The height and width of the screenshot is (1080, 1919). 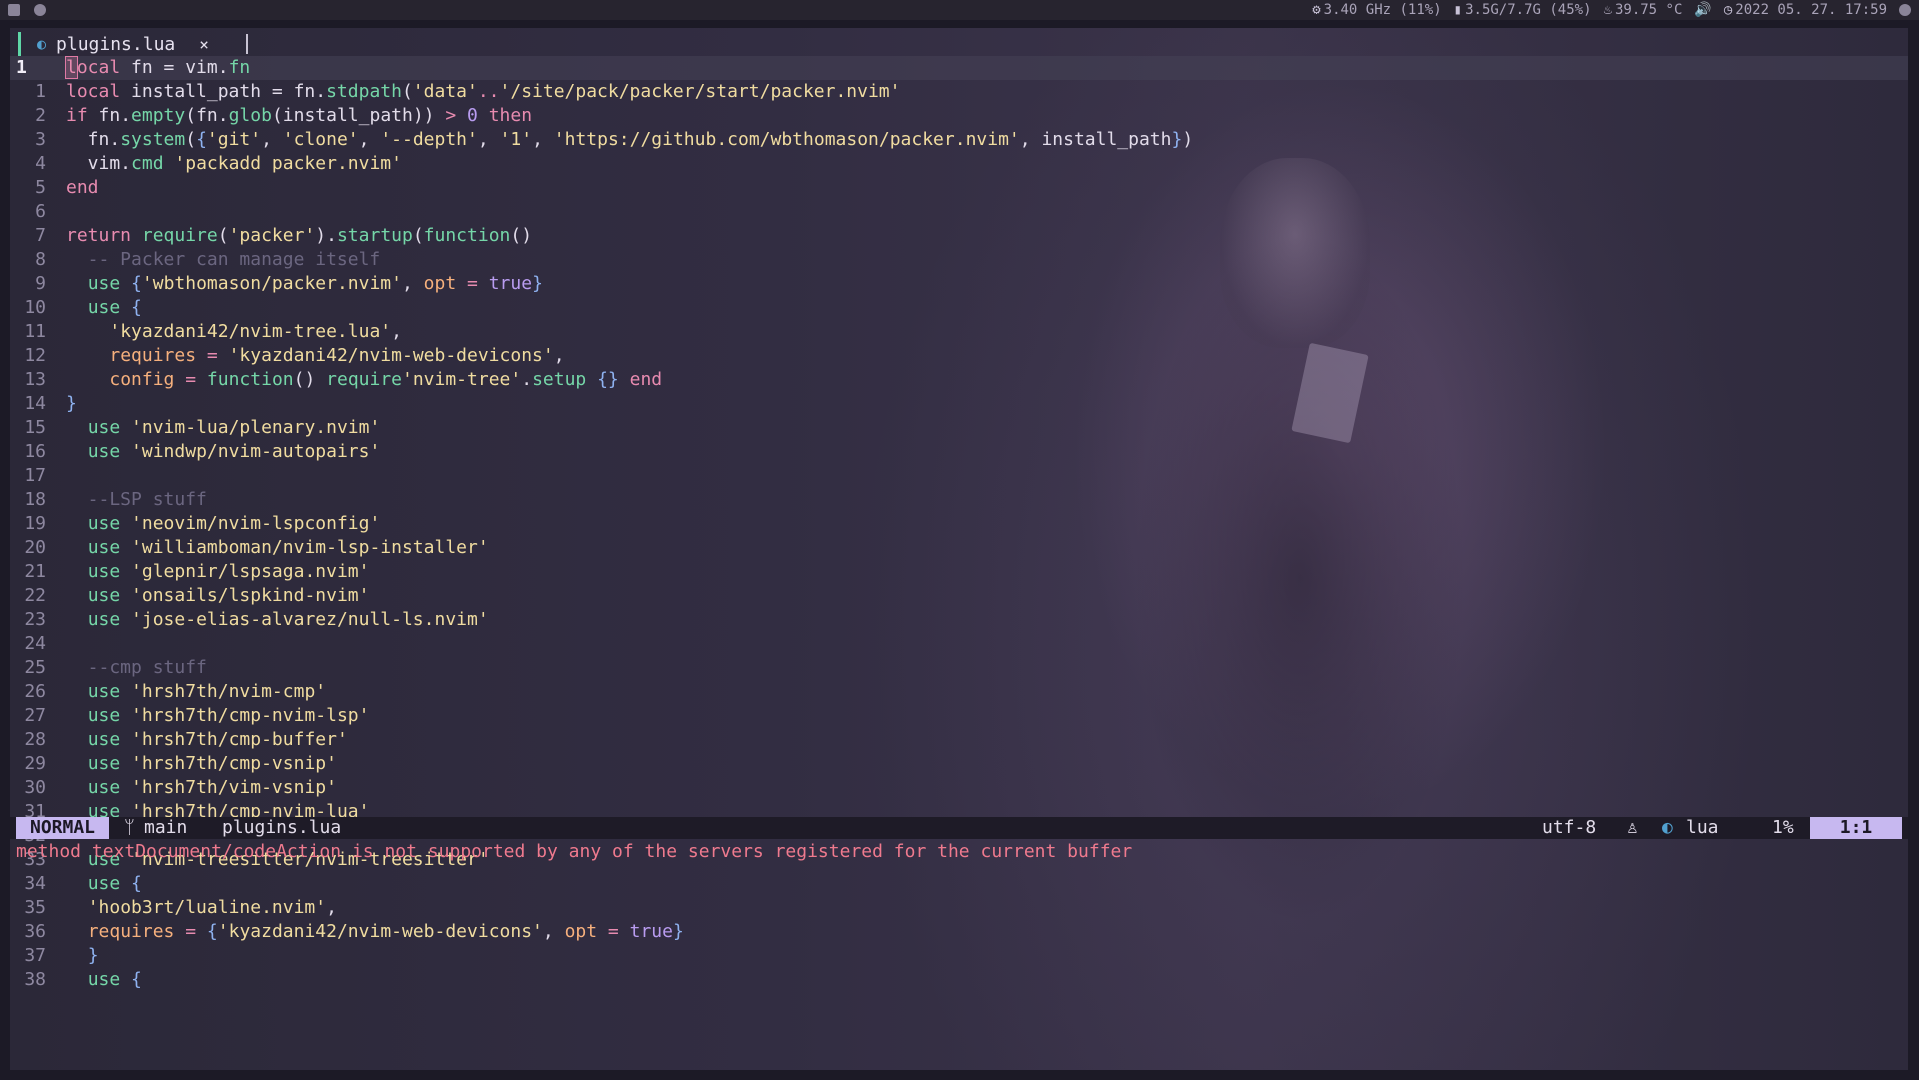 What do you see at coordinates (271, 283) in the screenshot?
I see `code-token: 'wbthomason/packer.nvim'` at bounding box center [271, 283].